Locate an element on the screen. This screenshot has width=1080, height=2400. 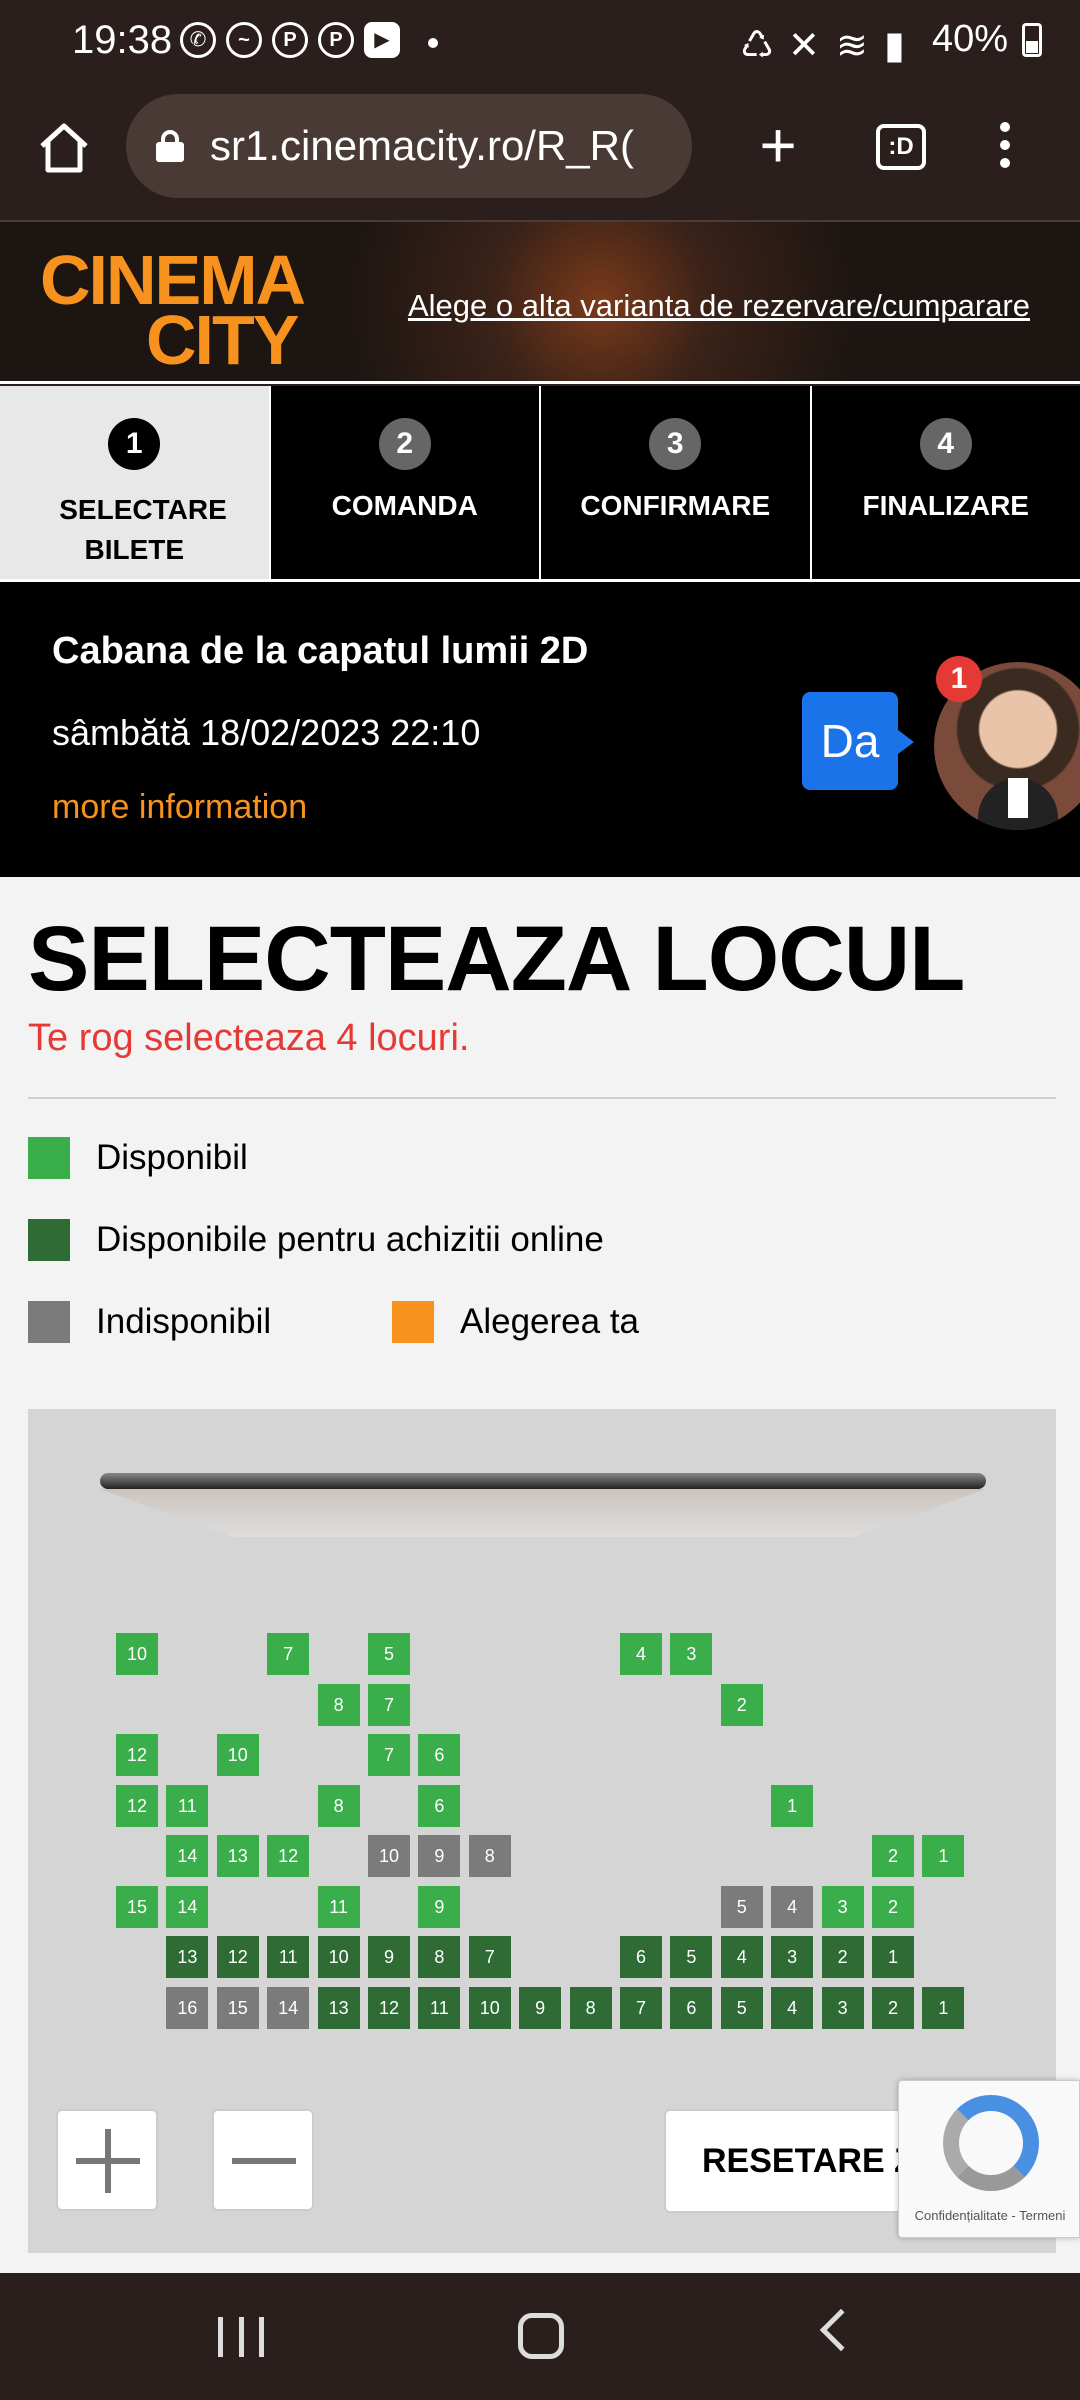
battery-icon is located at coordinates (1032, 39).